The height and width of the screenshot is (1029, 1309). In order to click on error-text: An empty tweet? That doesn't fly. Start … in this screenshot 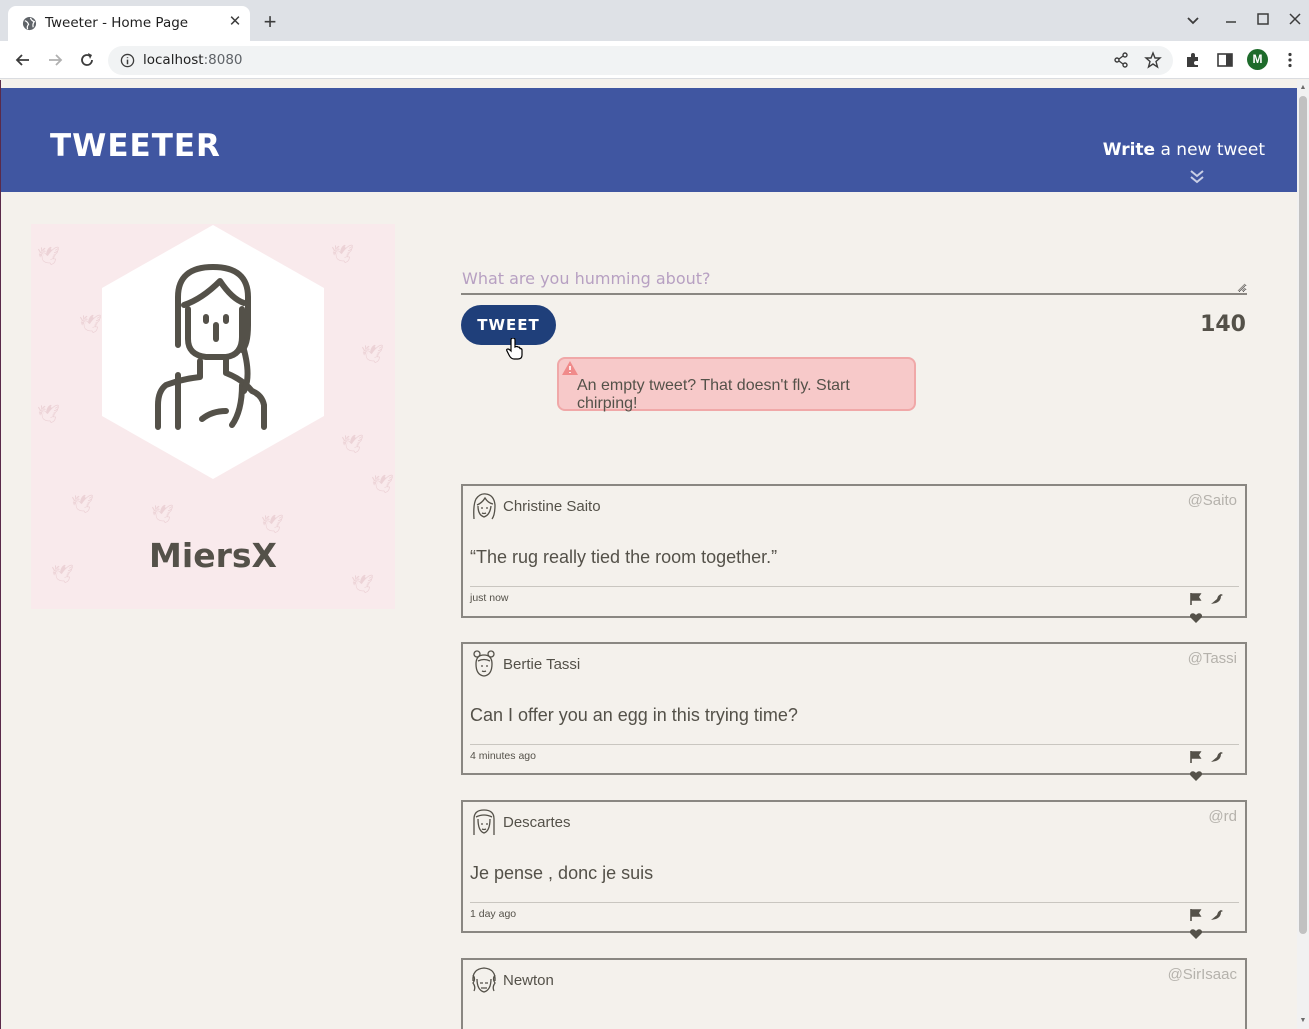, I will do `click(713, 394)`.